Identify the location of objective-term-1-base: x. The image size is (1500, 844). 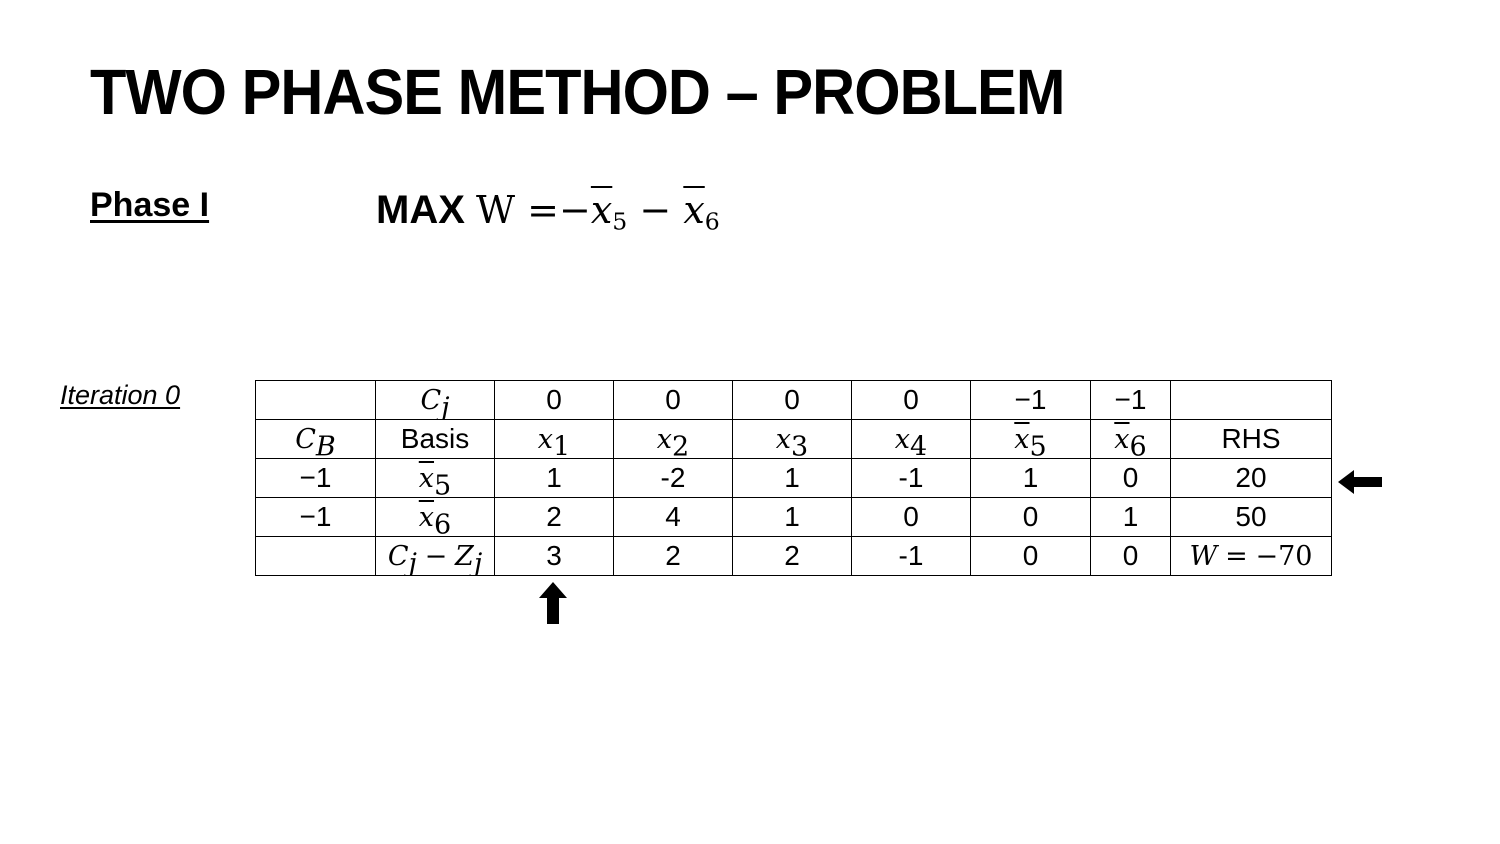
(601, 210).